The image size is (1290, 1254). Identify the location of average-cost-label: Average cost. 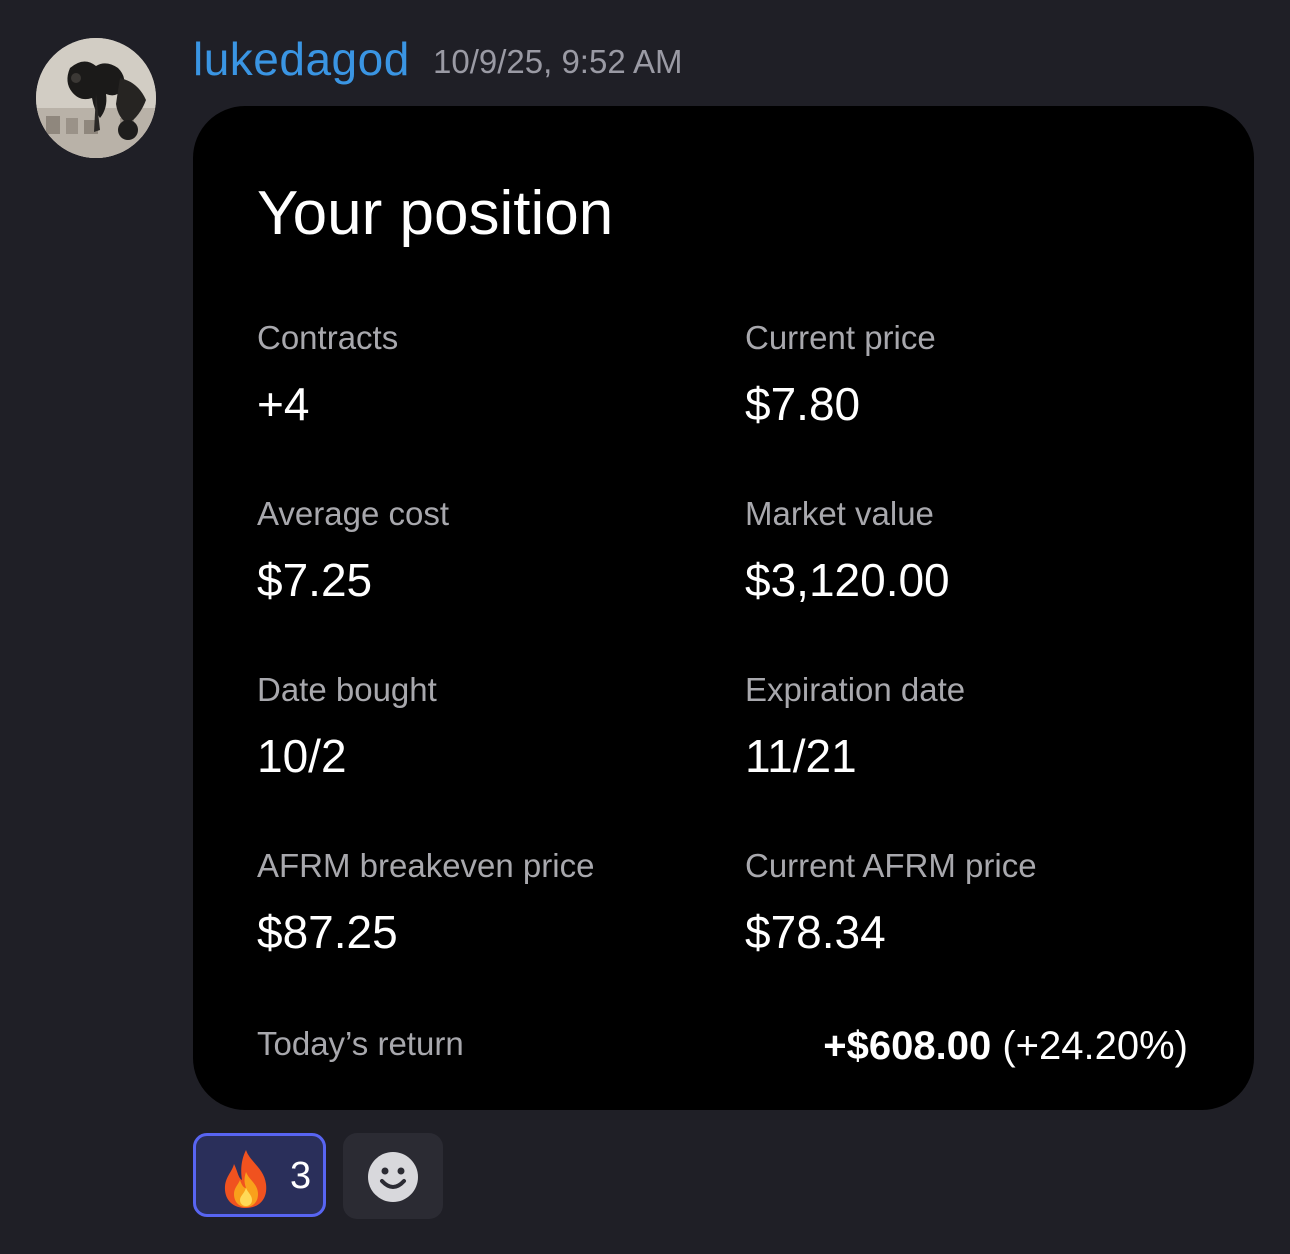
(353, 513).